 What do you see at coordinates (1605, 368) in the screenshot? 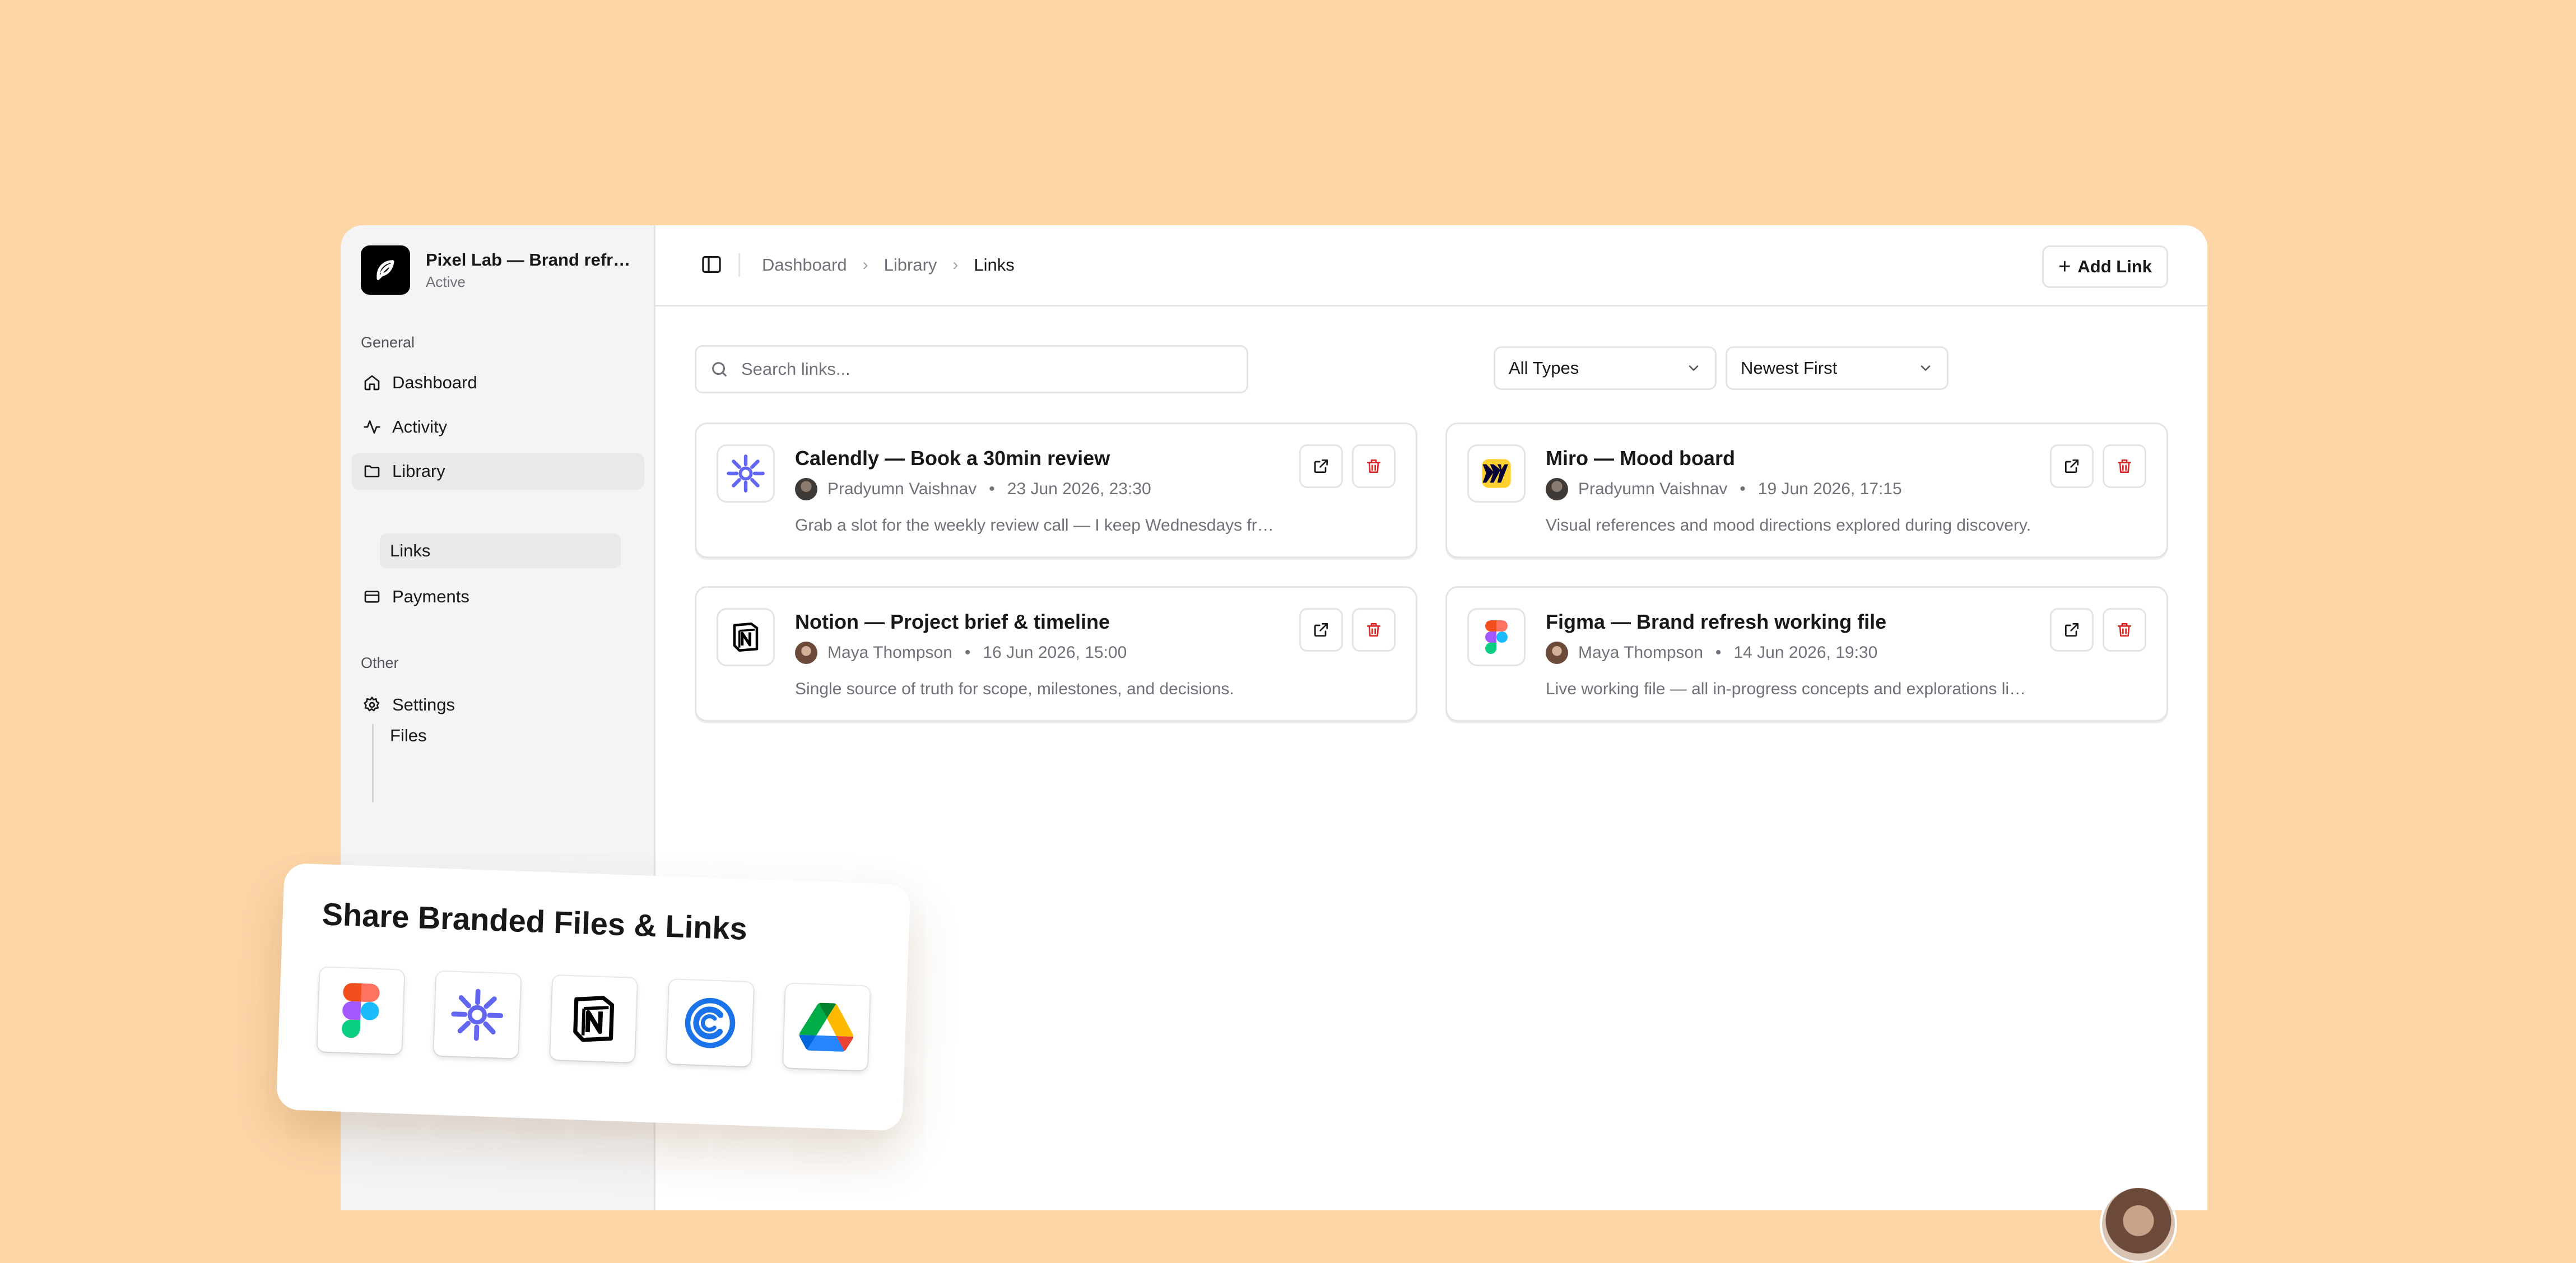
I see `type-filter-select: All Types` at bounding box center [1605, 368].